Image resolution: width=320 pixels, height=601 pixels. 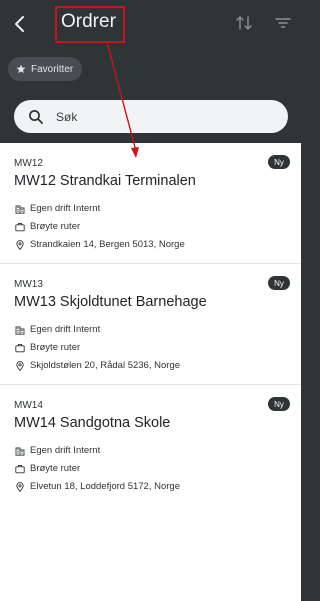 I want to click on search-input, so click(x=156, y=116).